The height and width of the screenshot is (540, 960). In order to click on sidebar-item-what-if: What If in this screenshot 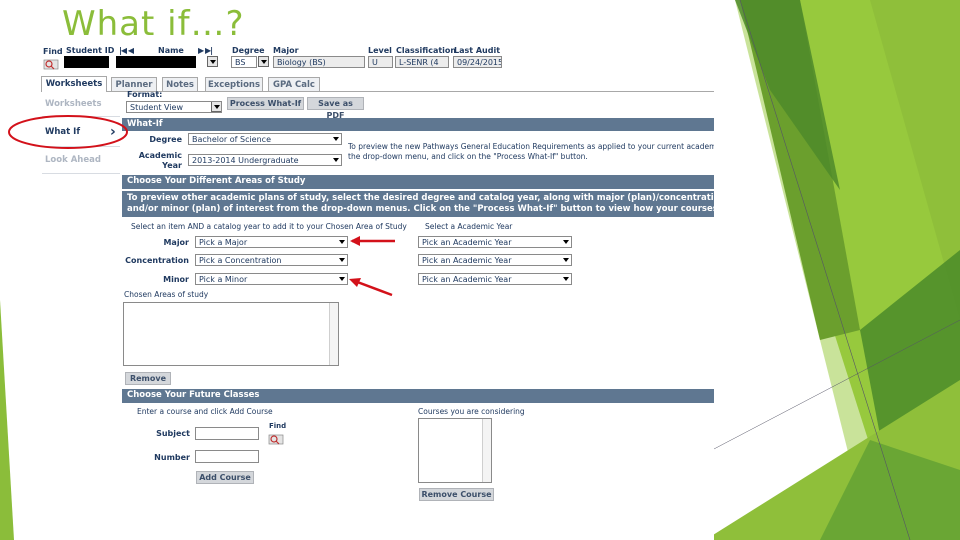, I will do `click(62, 132)`.